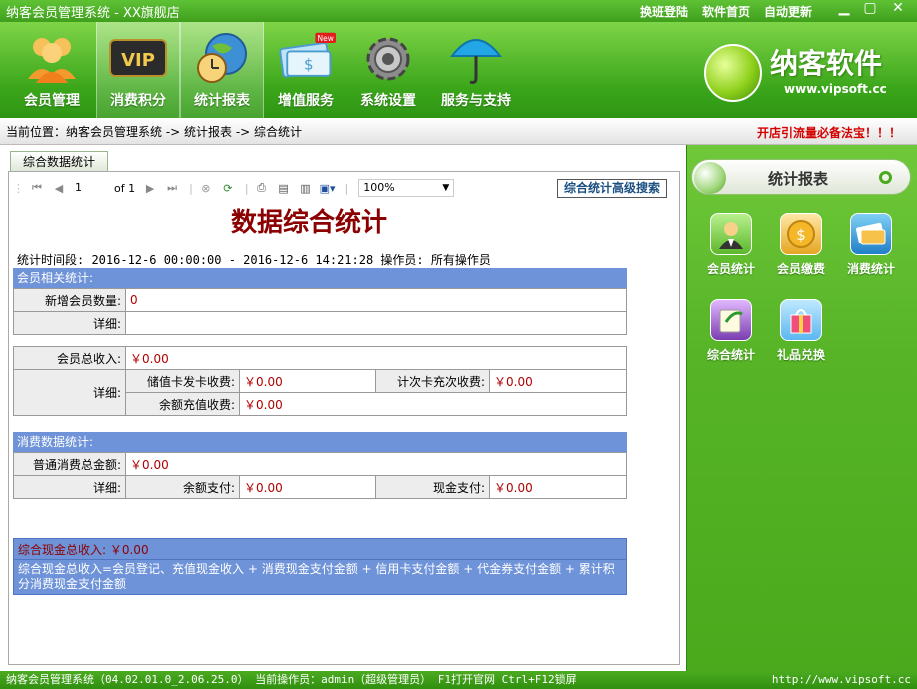 The image size is (917, 689). Describe the element at coordinates (731, 234) in the screenshot. I see `member-stat-icon` at that location.